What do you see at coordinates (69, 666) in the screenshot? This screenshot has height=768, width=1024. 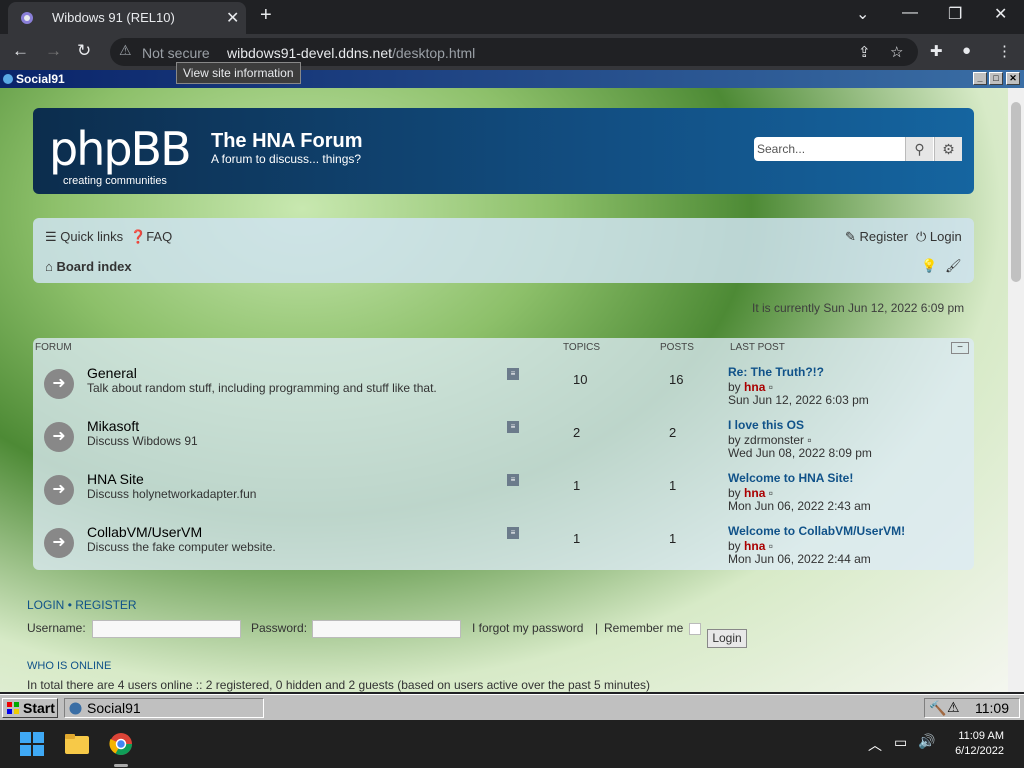 I see `who-is-online-heading: WHO IS ONLINE` at bounding box center [69, 666].